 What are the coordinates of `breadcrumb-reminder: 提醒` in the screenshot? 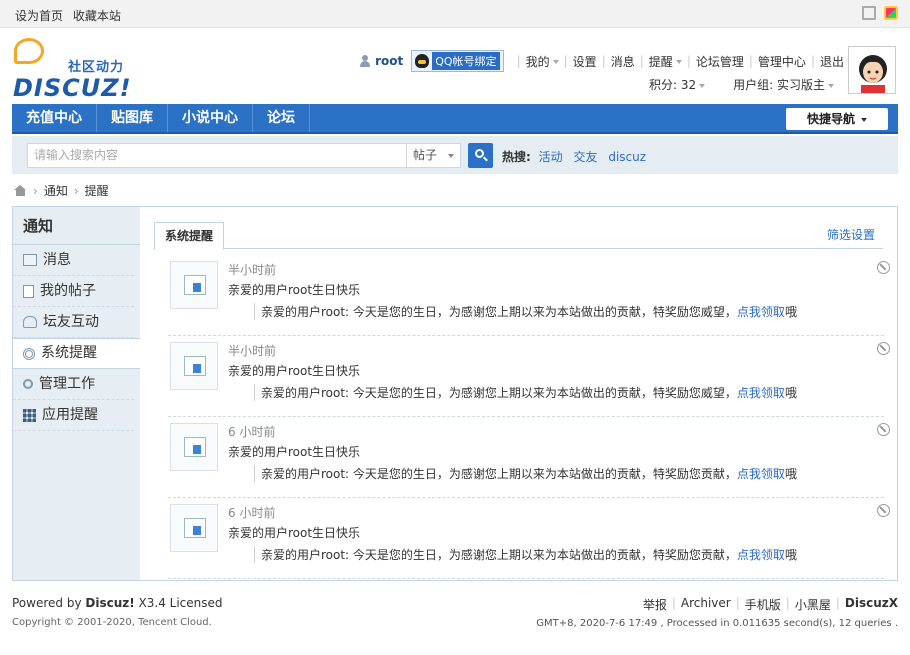 It's located at (97, 190).